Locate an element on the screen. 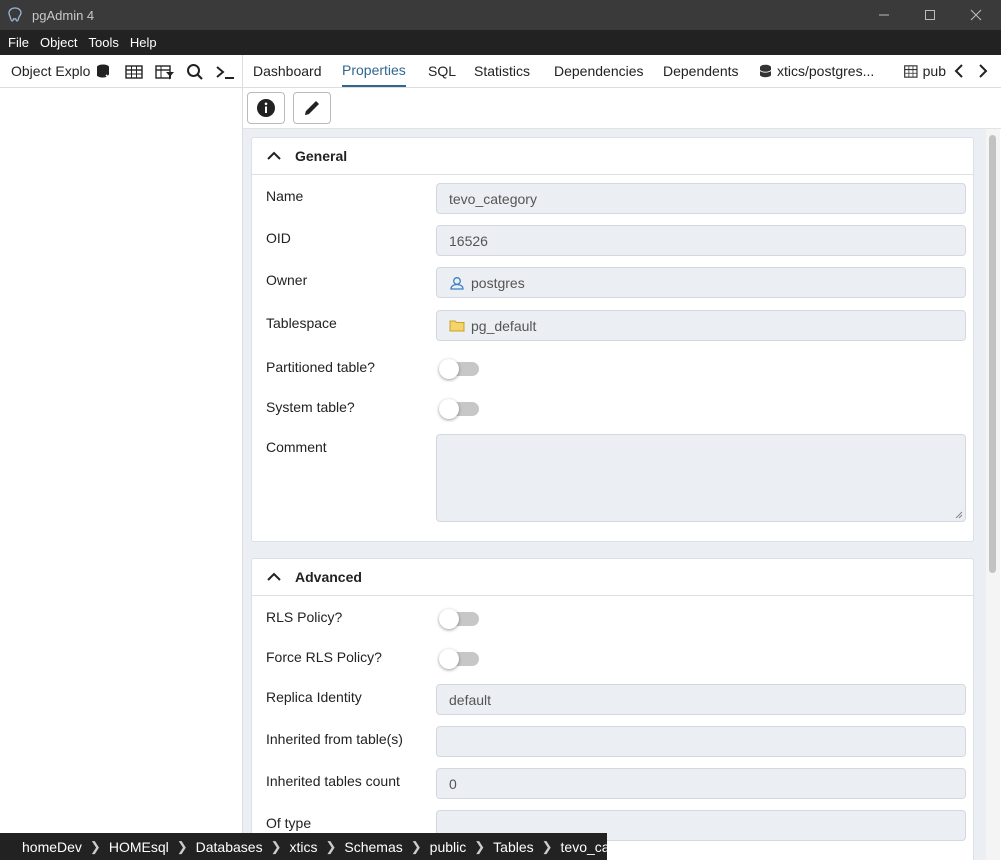 Image resolution: width=1001 pixels, height=860 pixels. properties-toolbar is located at coordinates (622, 108).